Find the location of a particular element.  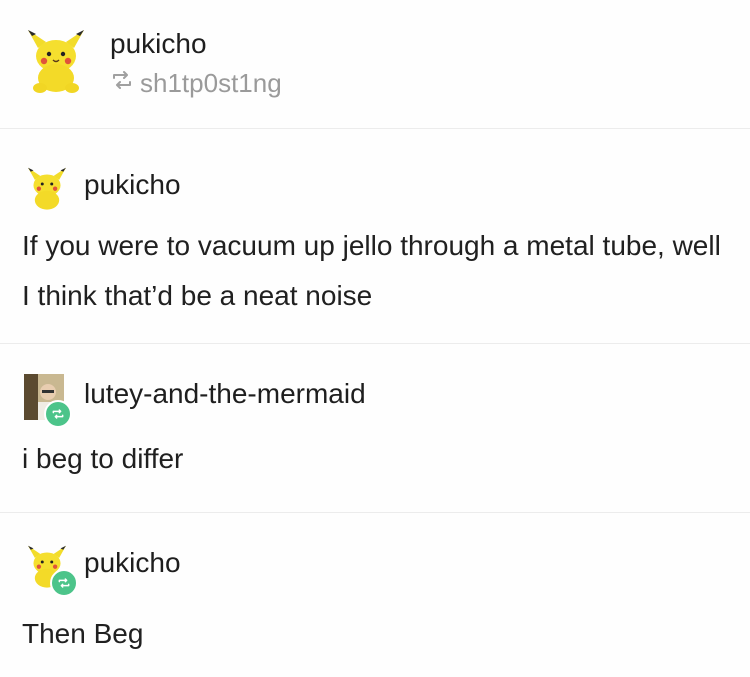

post-text: i beg to differ is located at coordinates (103, 458).